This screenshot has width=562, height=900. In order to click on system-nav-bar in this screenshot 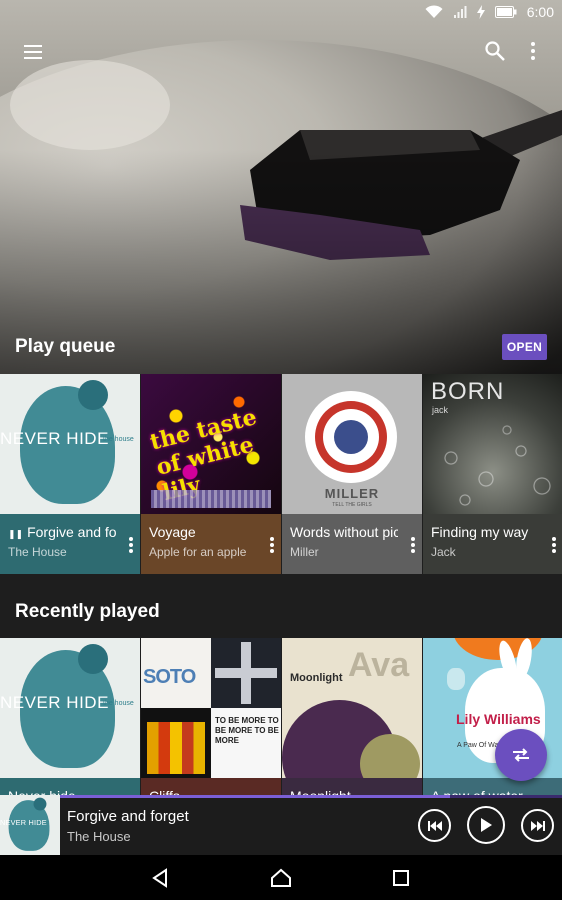, I will do `click(281, 877)`.